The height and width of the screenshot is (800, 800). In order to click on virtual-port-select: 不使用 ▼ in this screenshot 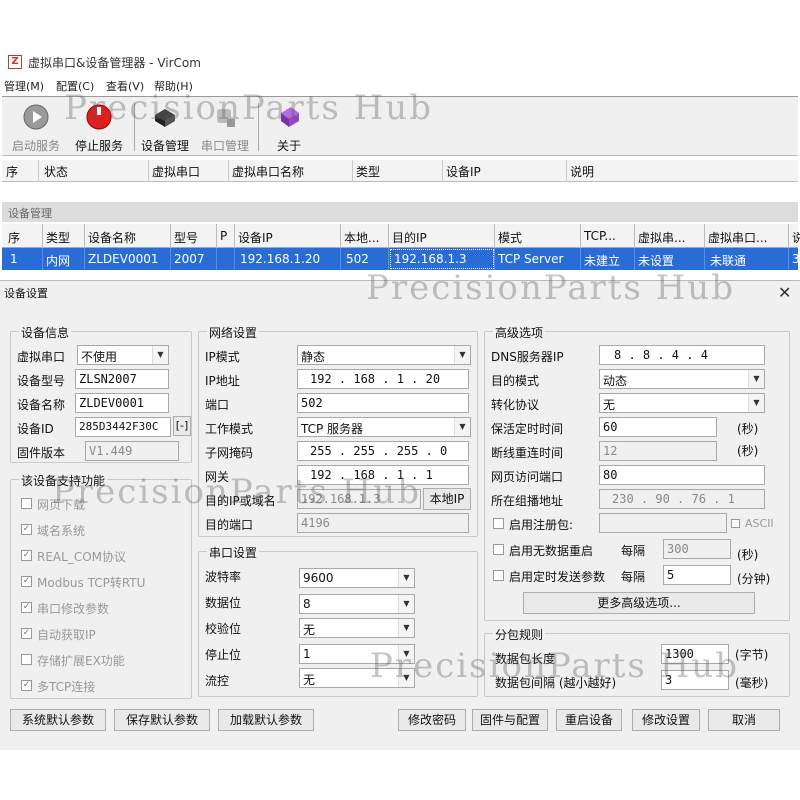, I will do `click(123, 355)`.